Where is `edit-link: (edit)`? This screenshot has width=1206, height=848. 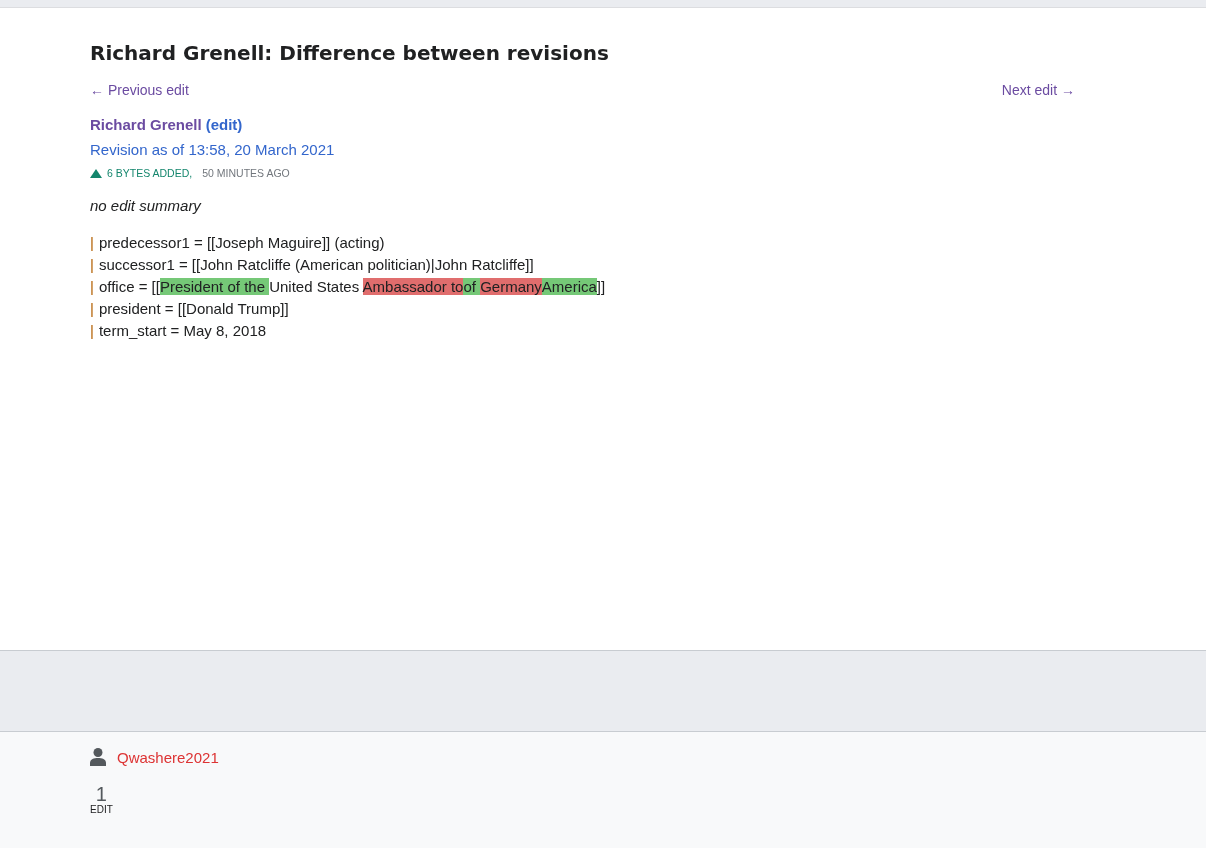 edit-link: (edit) is located at coordinates (224, 125).